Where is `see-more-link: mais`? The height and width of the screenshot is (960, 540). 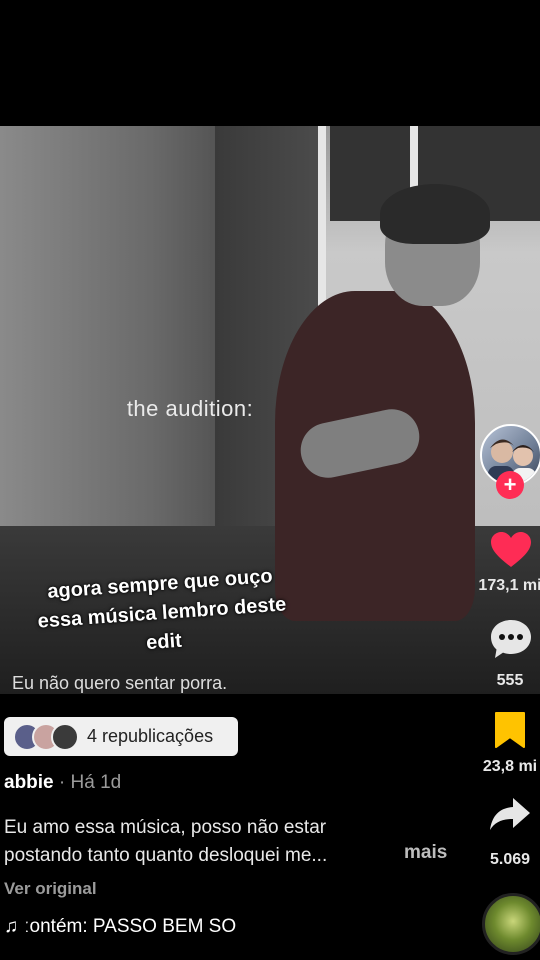
see-more-link: mais is located at coordinates (425, 853).